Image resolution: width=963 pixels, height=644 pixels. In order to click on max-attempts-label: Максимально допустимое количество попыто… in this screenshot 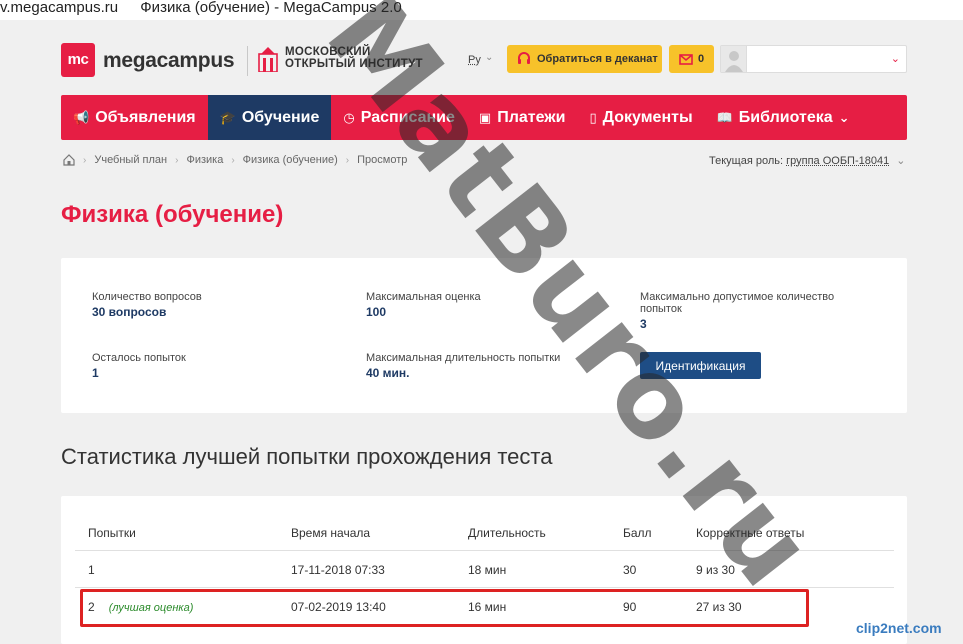, I will do `click(737, 303)`.